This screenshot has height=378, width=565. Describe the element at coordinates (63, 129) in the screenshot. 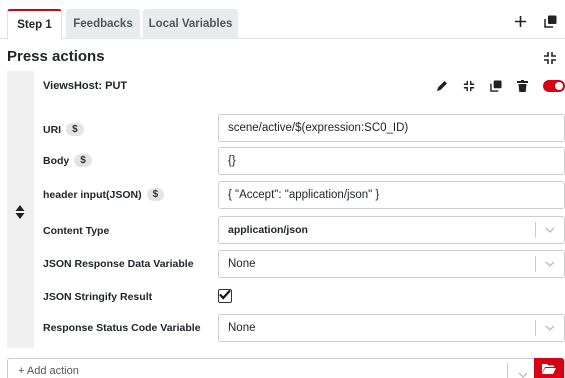

I see `uri-label-row: URI $` at that location.